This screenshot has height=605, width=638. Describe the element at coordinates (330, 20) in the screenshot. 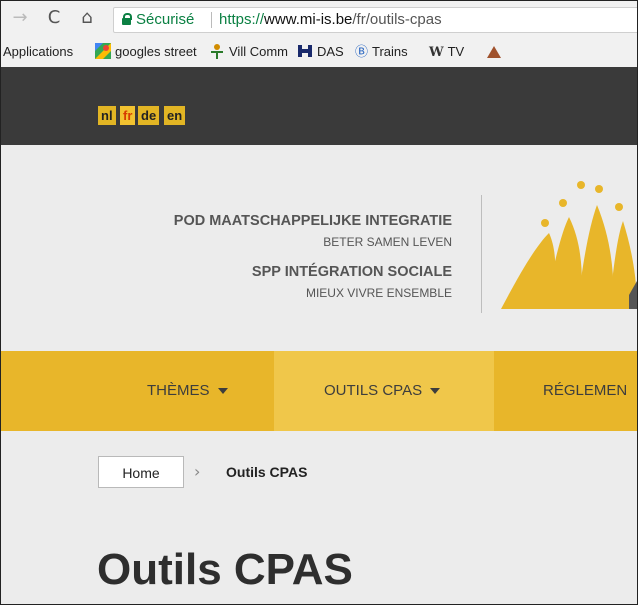

I see `url-text: https://www.mi-is.be/fr/outils-cpas` at that location.